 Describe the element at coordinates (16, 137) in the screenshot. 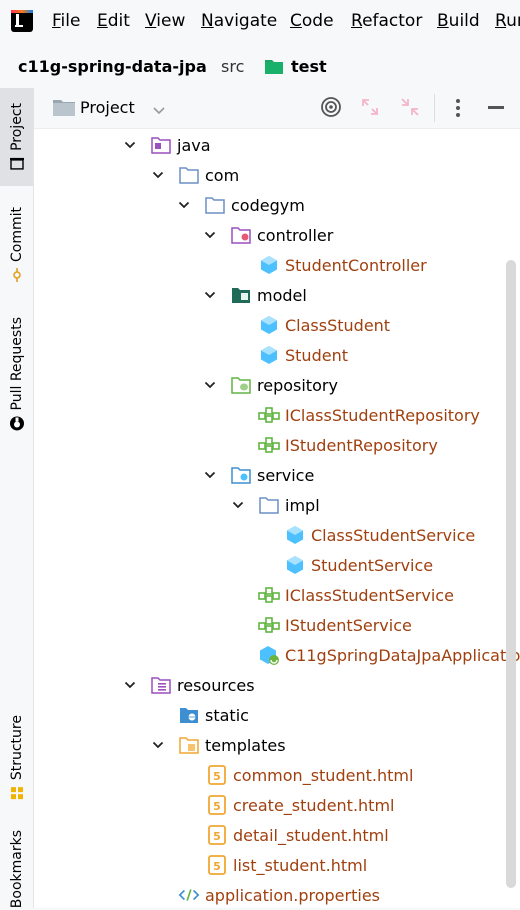

I see `tab-project: Project` at that location.